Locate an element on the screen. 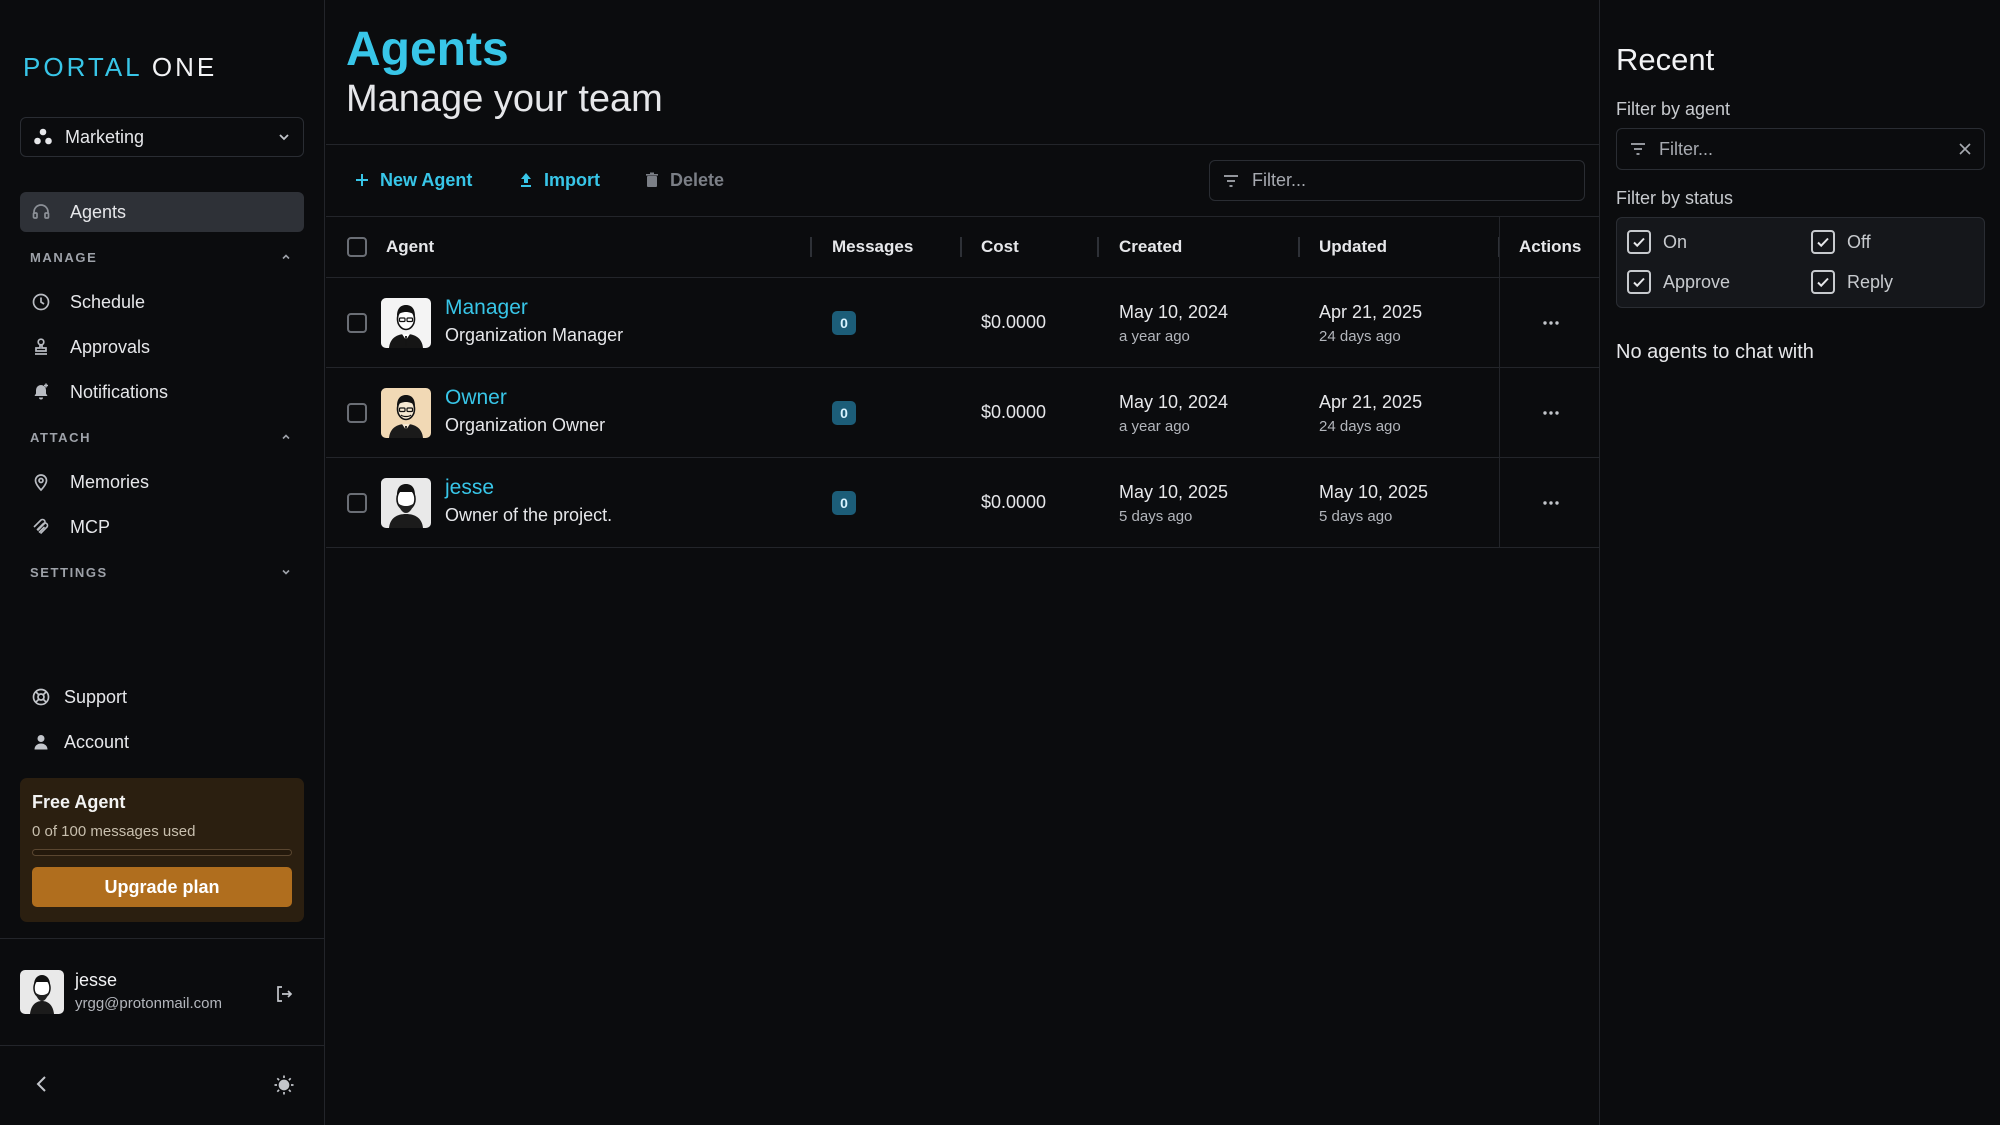  plan-usage: 0 of 100 messages used is located at coordinates (114, 831).